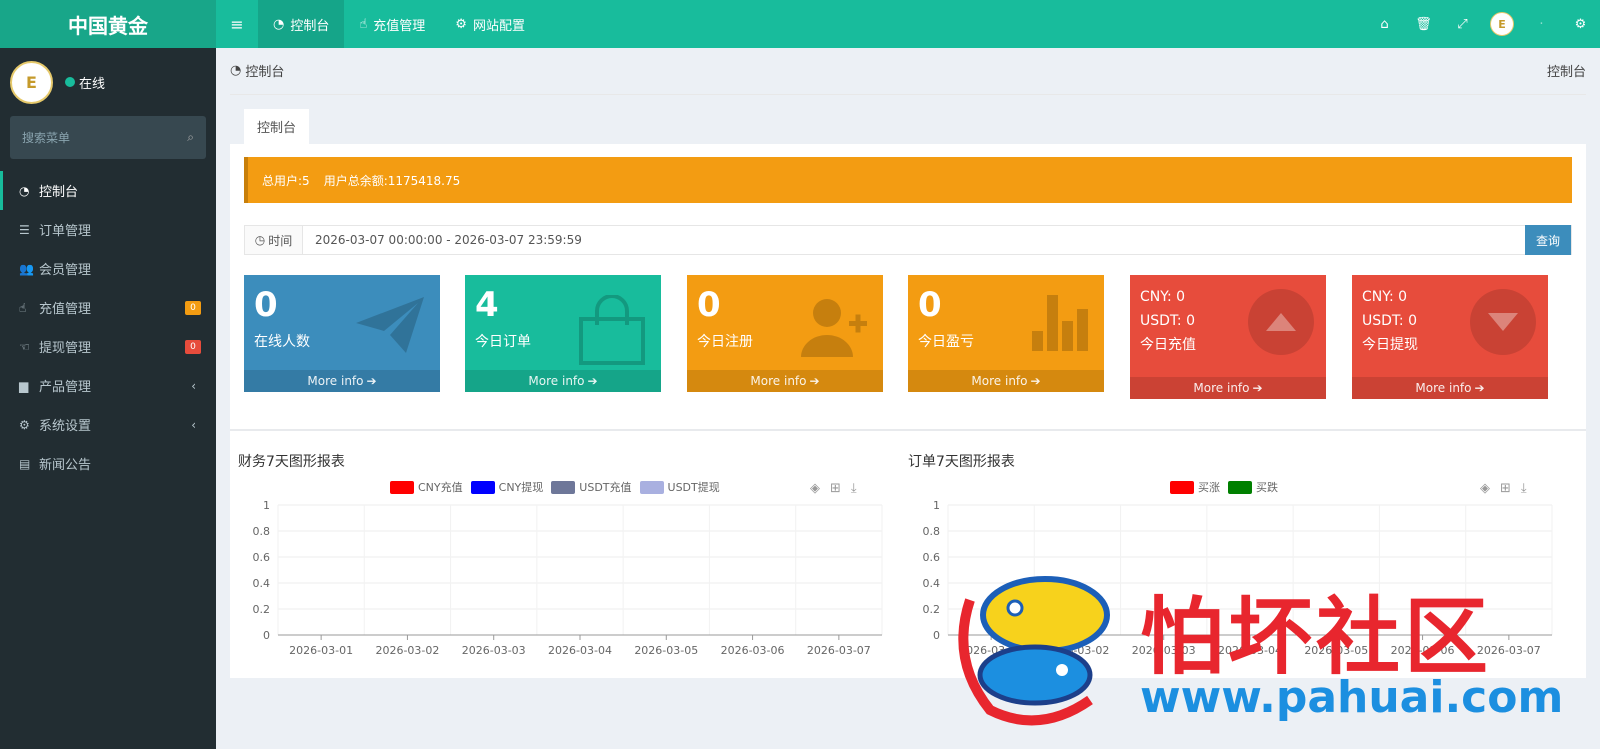 The image size is (1600, 749). Describe the element at coordinates (1228, 337) in the screenshot. I see `stat-box-recharge: CNY: 0 USDT: 0 今日充值 More info ➔` at that location.